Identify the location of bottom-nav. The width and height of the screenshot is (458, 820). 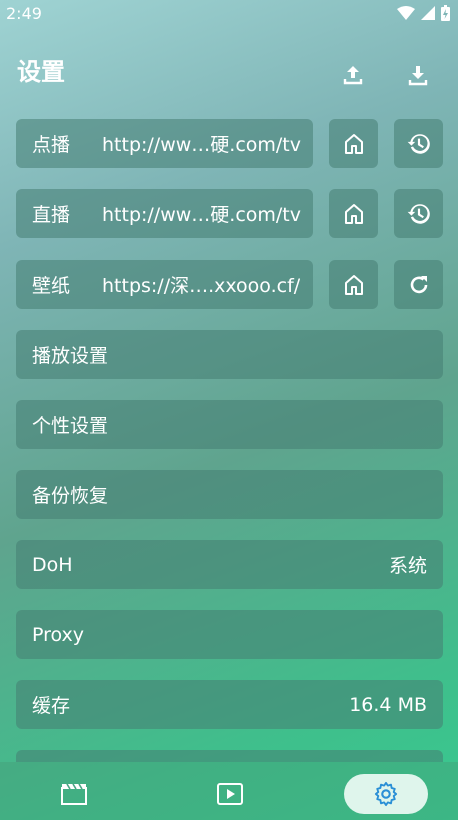
(229, 791).